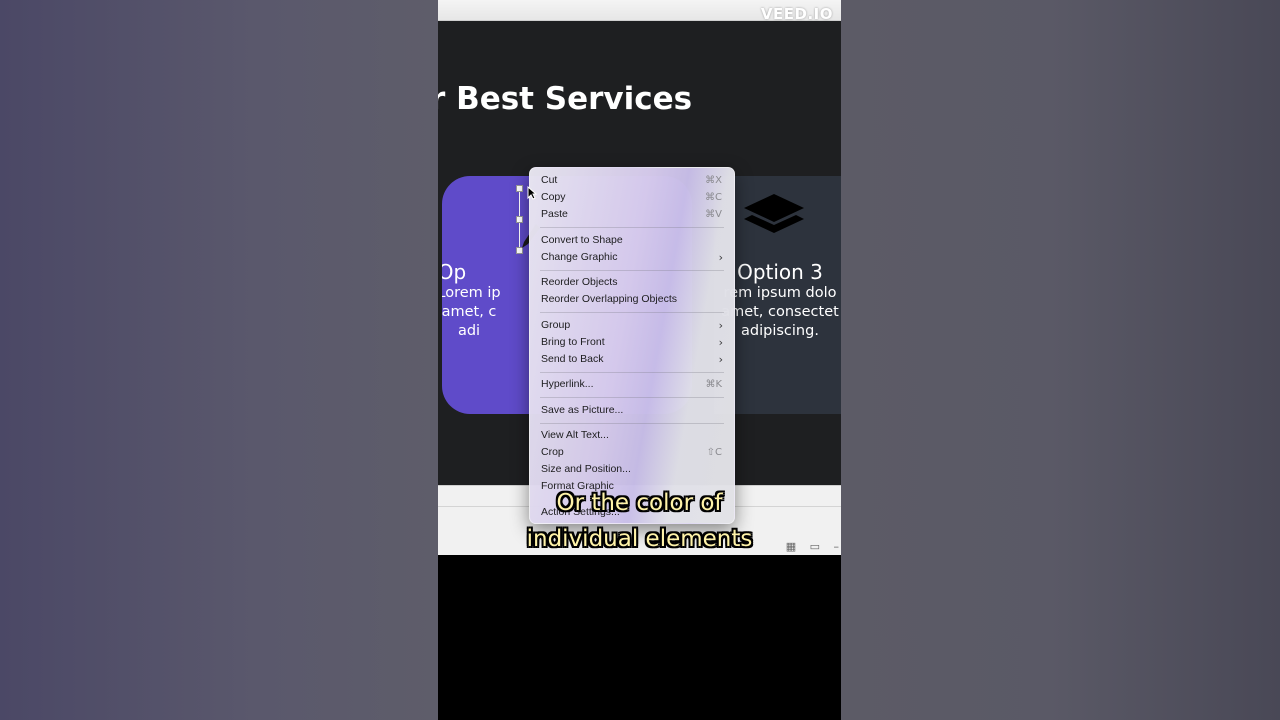 Image resolution: width=1280 pixels, height=720 pixels. What do you see at coordinates (632, 257) in the screenshot?
I see `menu-item-change-graphic: Change Graphic ›` at bounding box center [632, 257].